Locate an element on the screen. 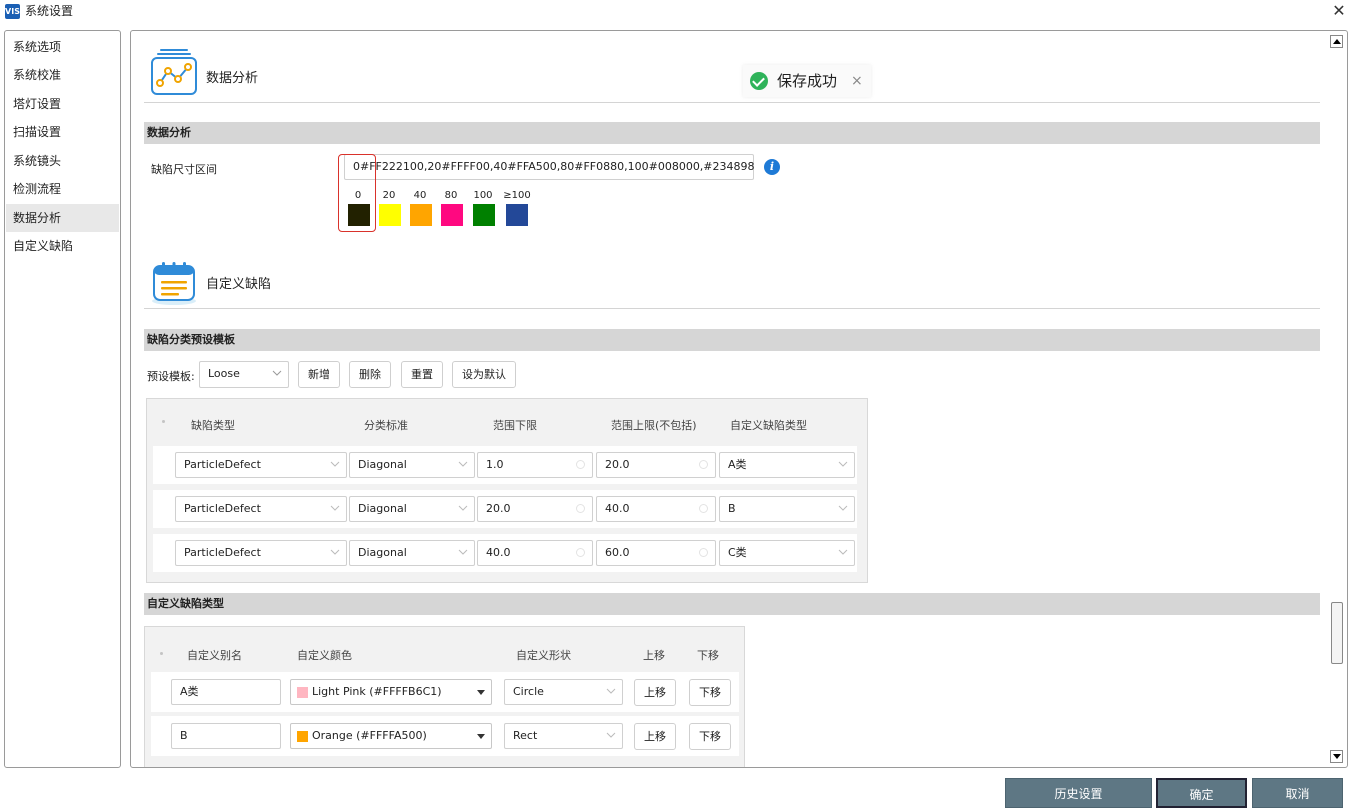 This screenshot has height=811, width=1349. sidebar-item-system-options: 系统选项 is located at coordinates (62, 47).